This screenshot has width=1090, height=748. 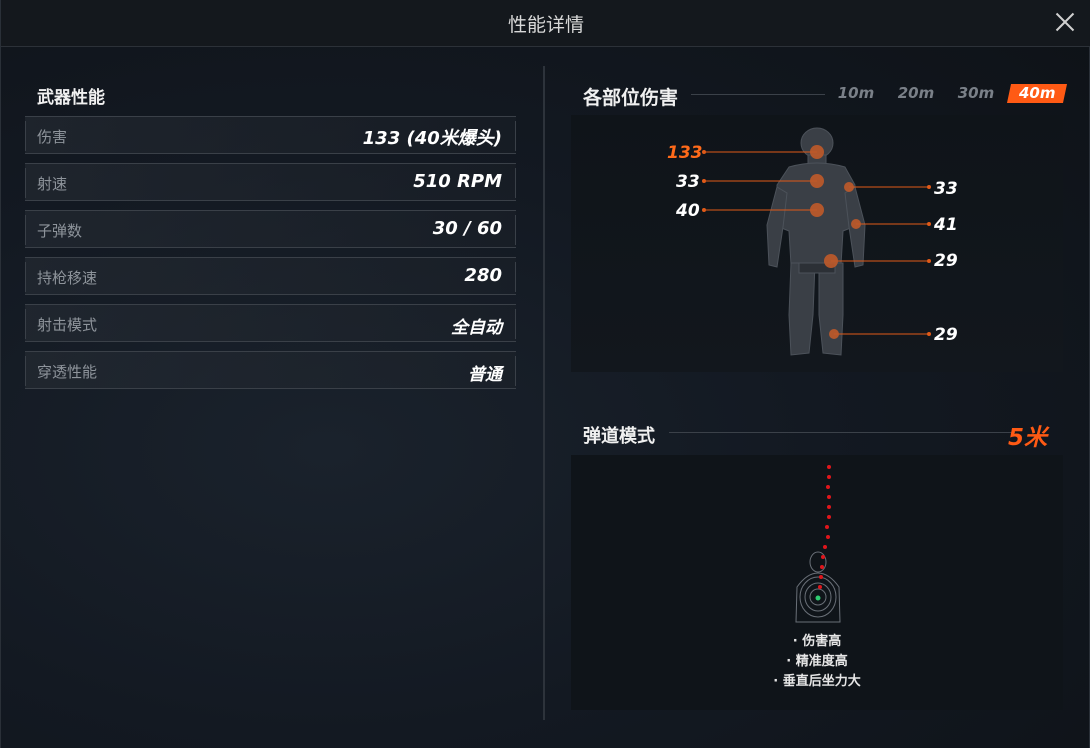 What do you see at coordinates (818, 598) in the screenshot?
I see `aim-point-icon` at bounding box center [818, 598].